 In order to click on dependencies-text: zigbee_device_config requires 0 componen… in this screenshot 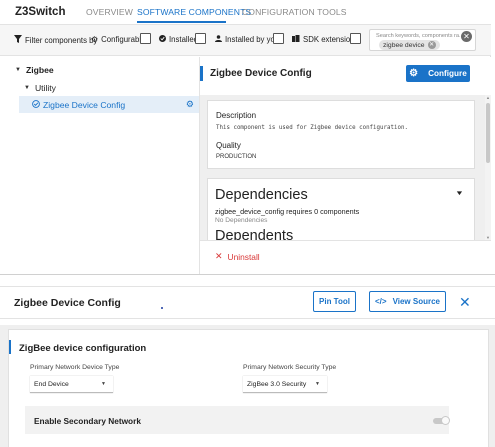, I will do `click(287, 211)`.